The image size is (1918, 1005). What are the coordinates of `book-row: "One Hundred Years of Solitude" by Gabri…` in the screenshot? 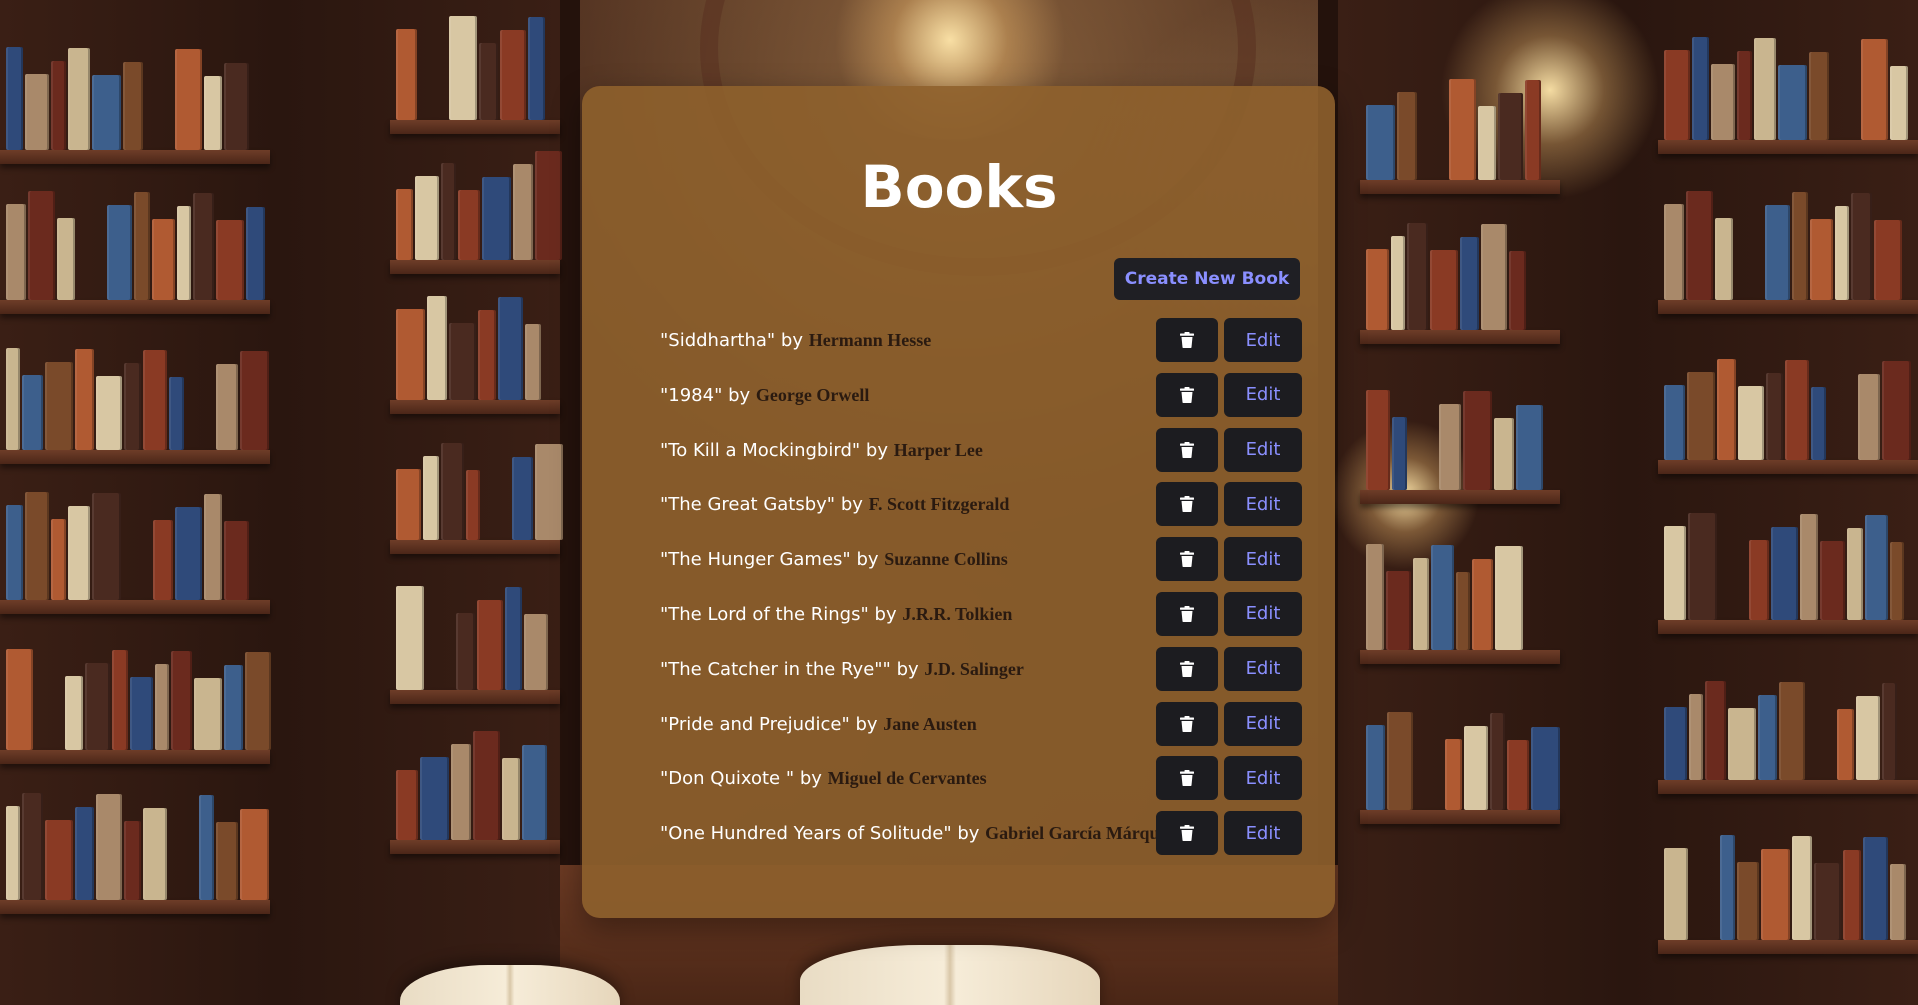 It's located at (981, 833).